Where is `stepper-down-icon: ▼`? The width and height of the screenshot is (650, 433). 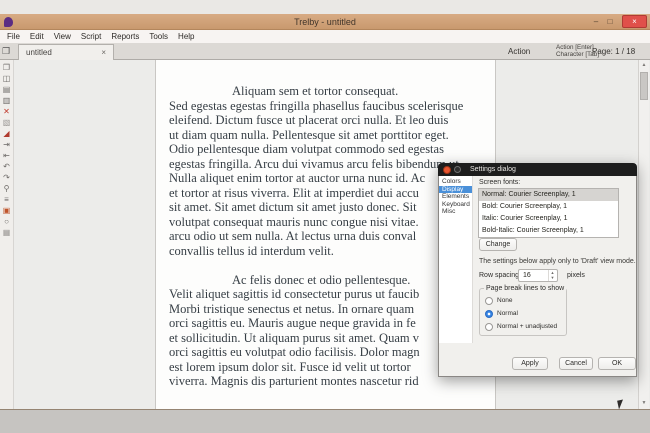
stepper-down-icon: ▼ is located at coordinates (553, 278).